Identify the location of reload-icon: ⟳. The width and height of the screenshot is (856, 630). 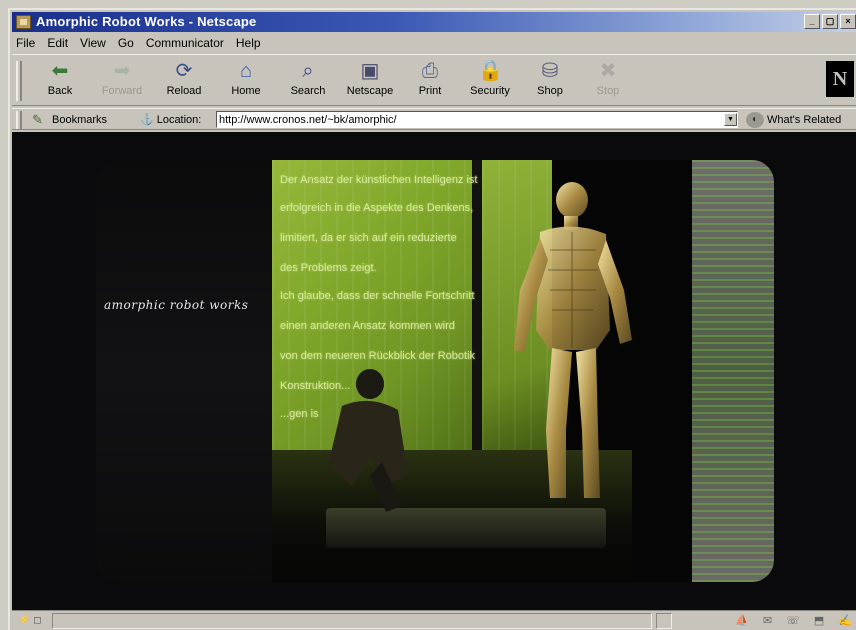
(184, 71).